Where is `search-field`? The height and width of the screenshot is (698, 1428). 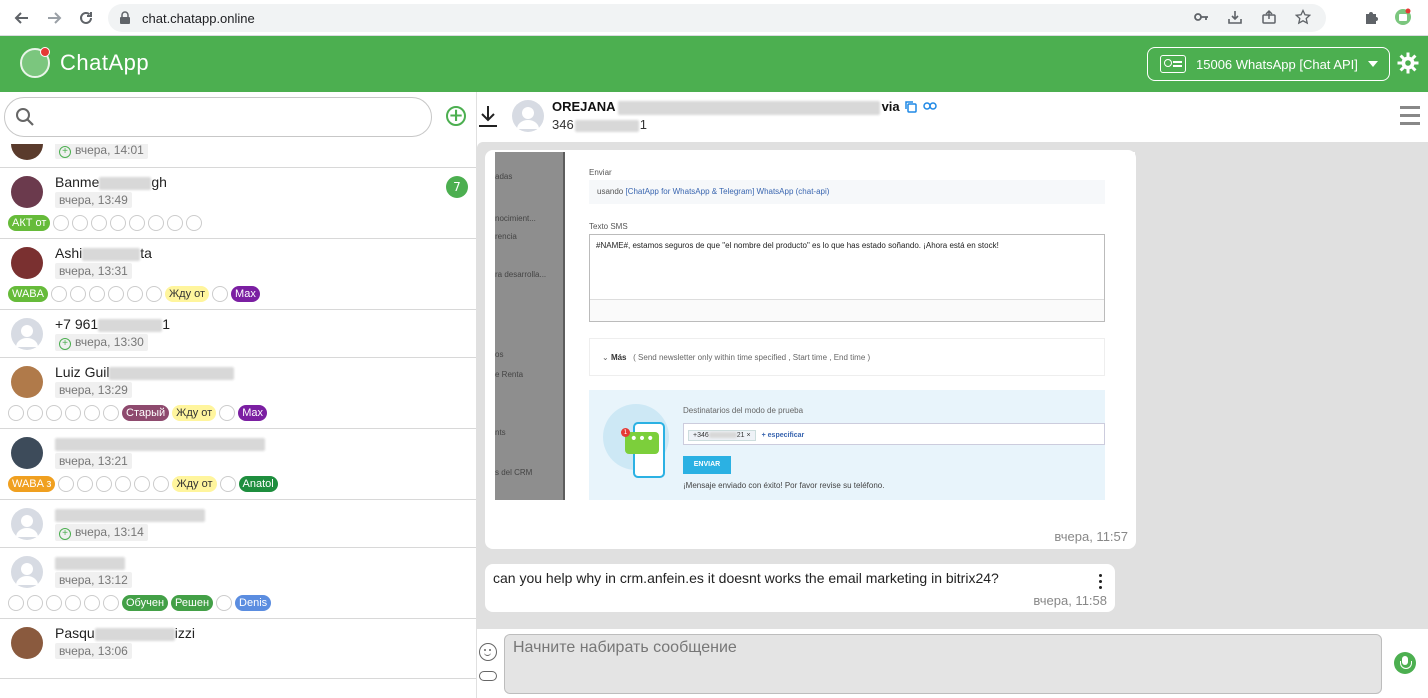 search-field is located at coordinates (218, 117).